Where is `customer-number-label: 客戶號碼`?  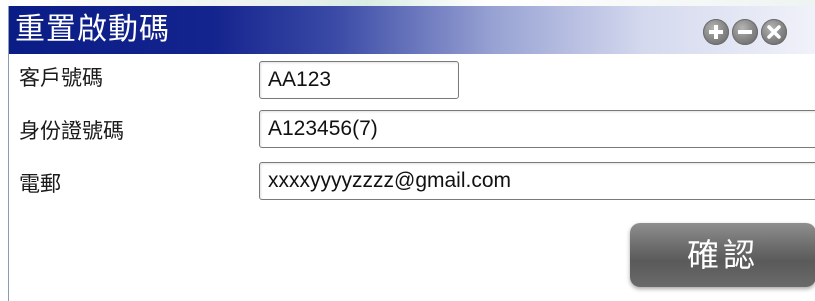
customer-number-label: 客戶號碼 is located at coordinates (61, 78).